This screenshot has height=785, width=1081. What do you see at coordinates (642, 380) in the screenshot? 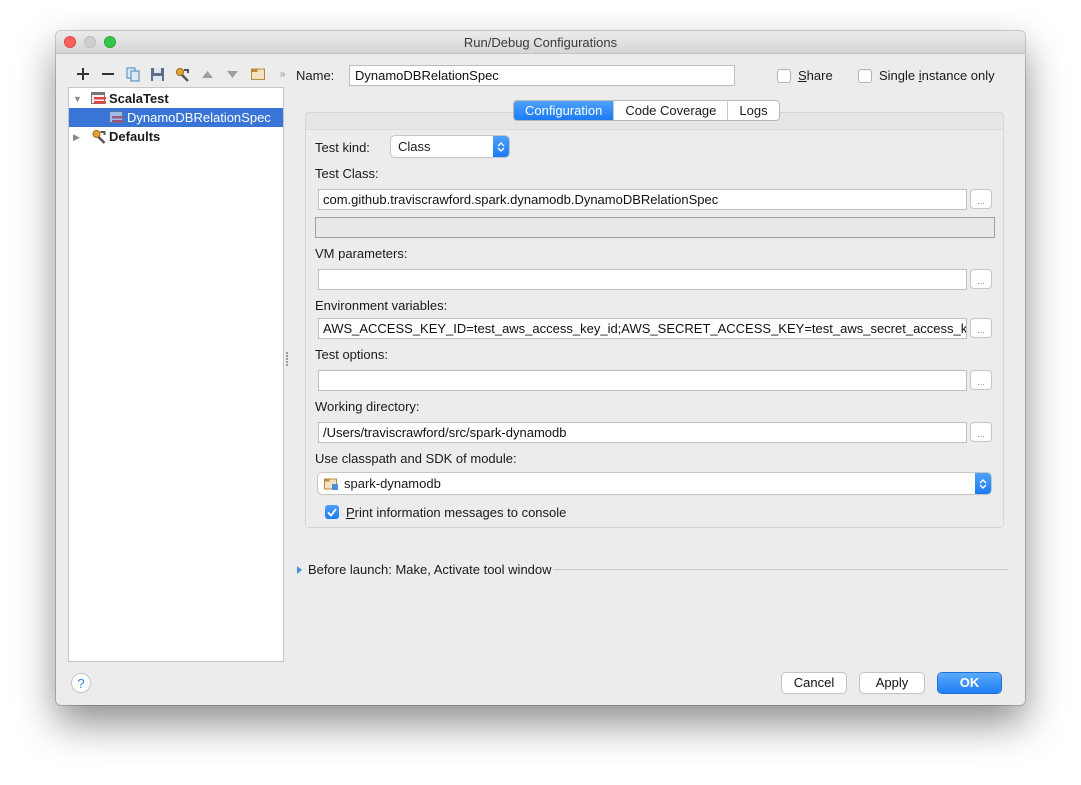
I see `test-options-input` at bounding box center [642, 380].